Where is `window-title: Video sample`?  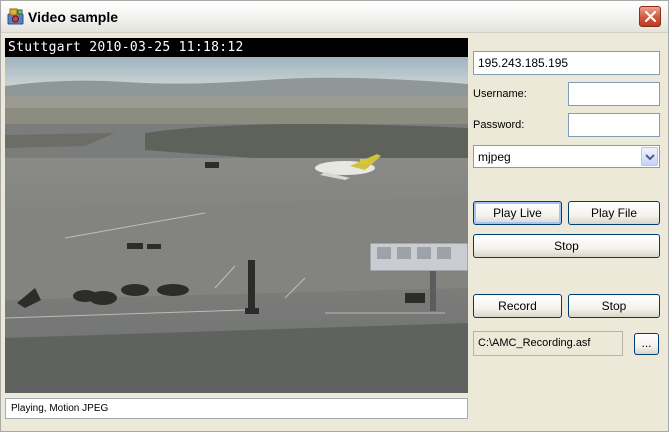 window-title: Video sample is located at coordinates (73, 17).